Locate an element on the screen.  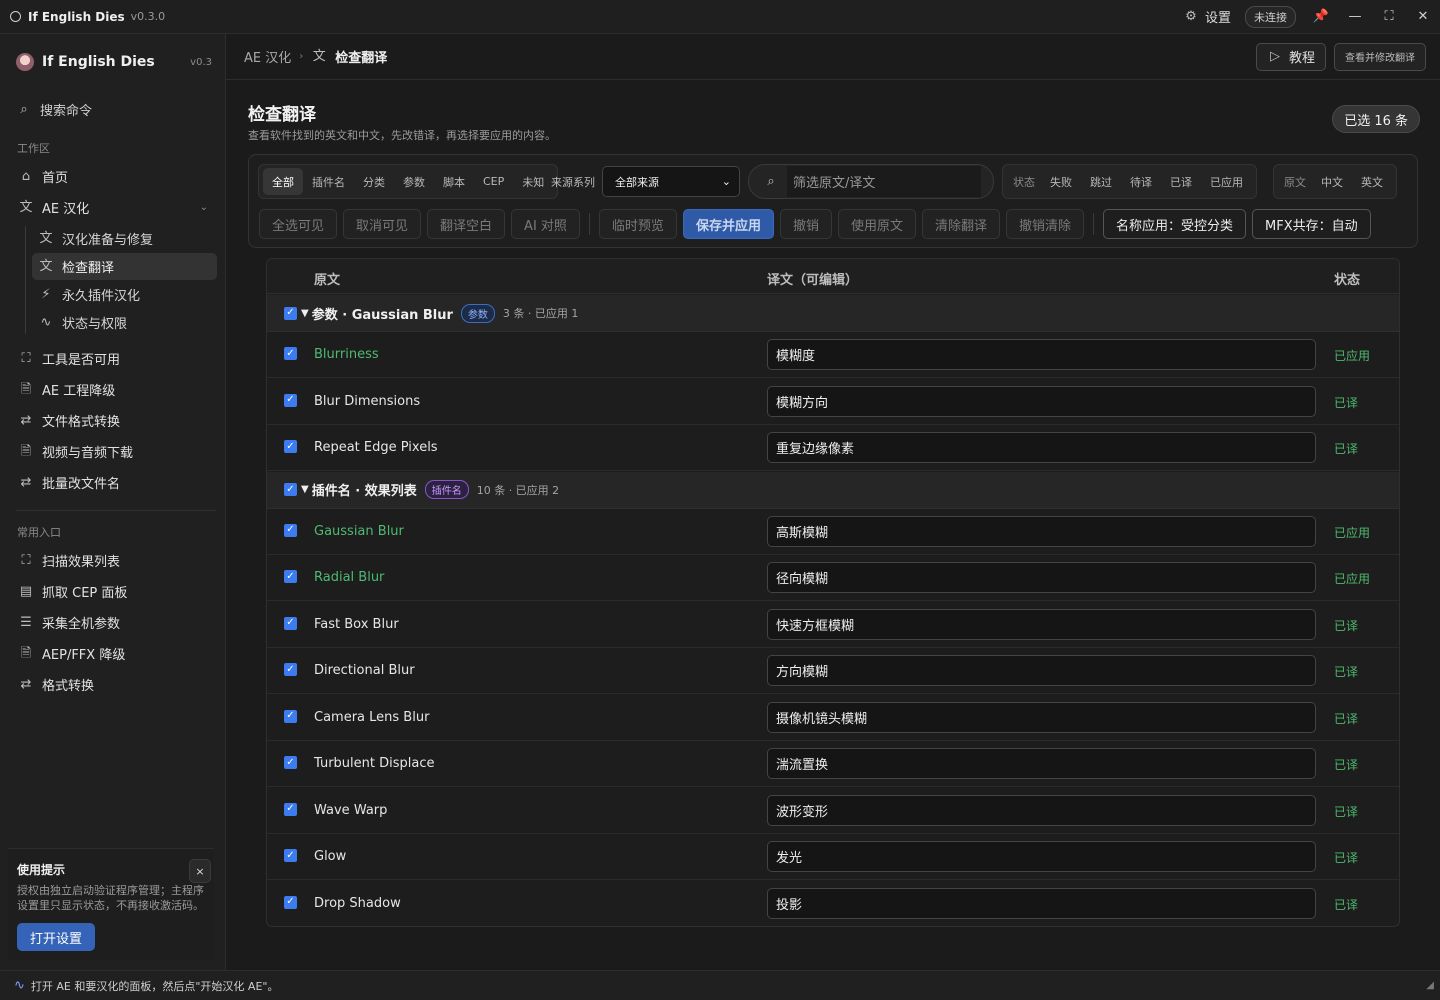
sidebar-item-scan-effects: ⛶ 扫描效果列表 is located at coordinates (116, 560).